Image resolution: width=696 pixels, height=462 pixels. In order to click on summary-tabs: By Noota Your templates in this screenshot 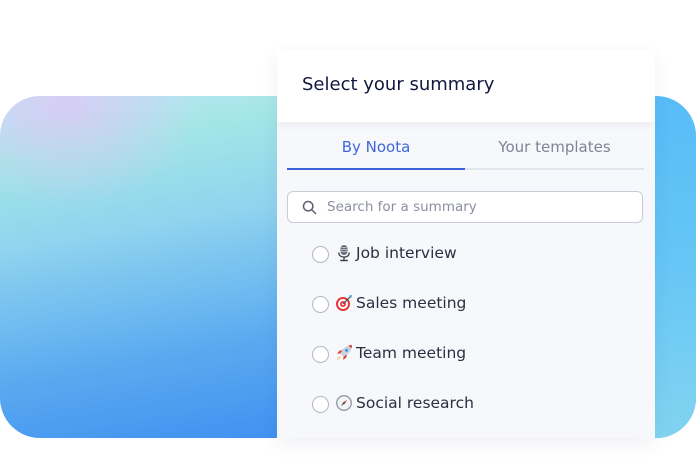, I will do `click(465, 151)`.